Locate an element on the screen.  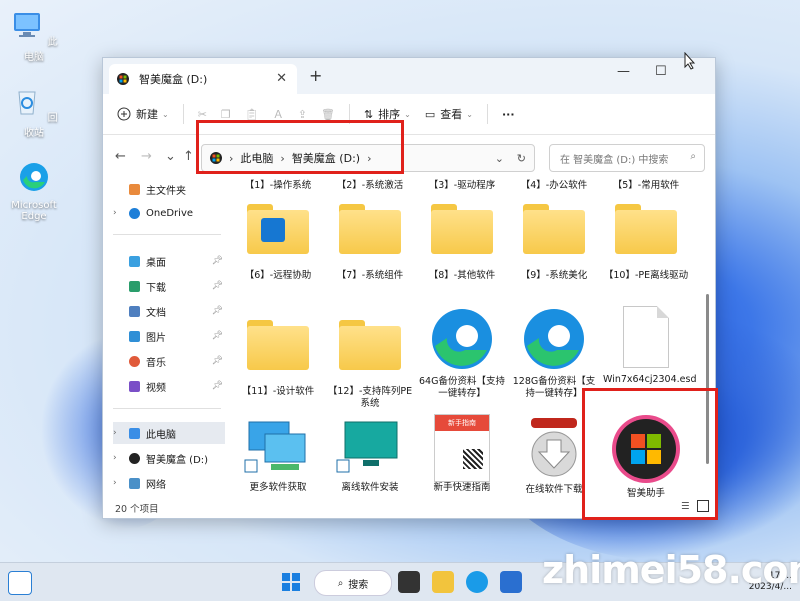
qr-code-icon is located at coordinates (473, 459).